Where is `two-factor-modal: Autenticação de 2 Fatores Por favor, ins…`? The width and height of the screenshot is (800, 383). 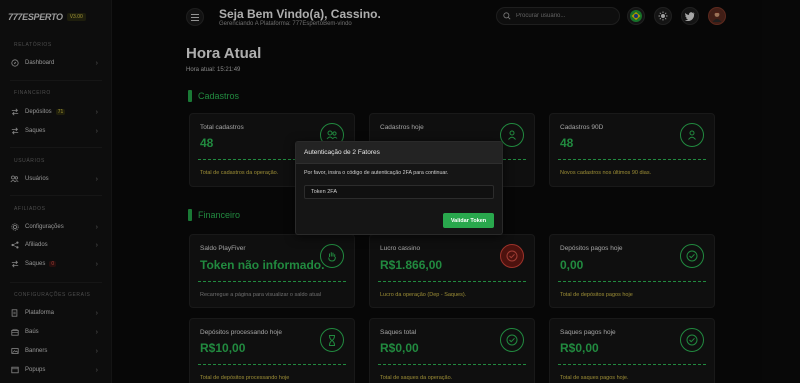
two-factor-modal: Autenticação de 2 Fatores Por favor, ins… is located at coordinates (399, 188).